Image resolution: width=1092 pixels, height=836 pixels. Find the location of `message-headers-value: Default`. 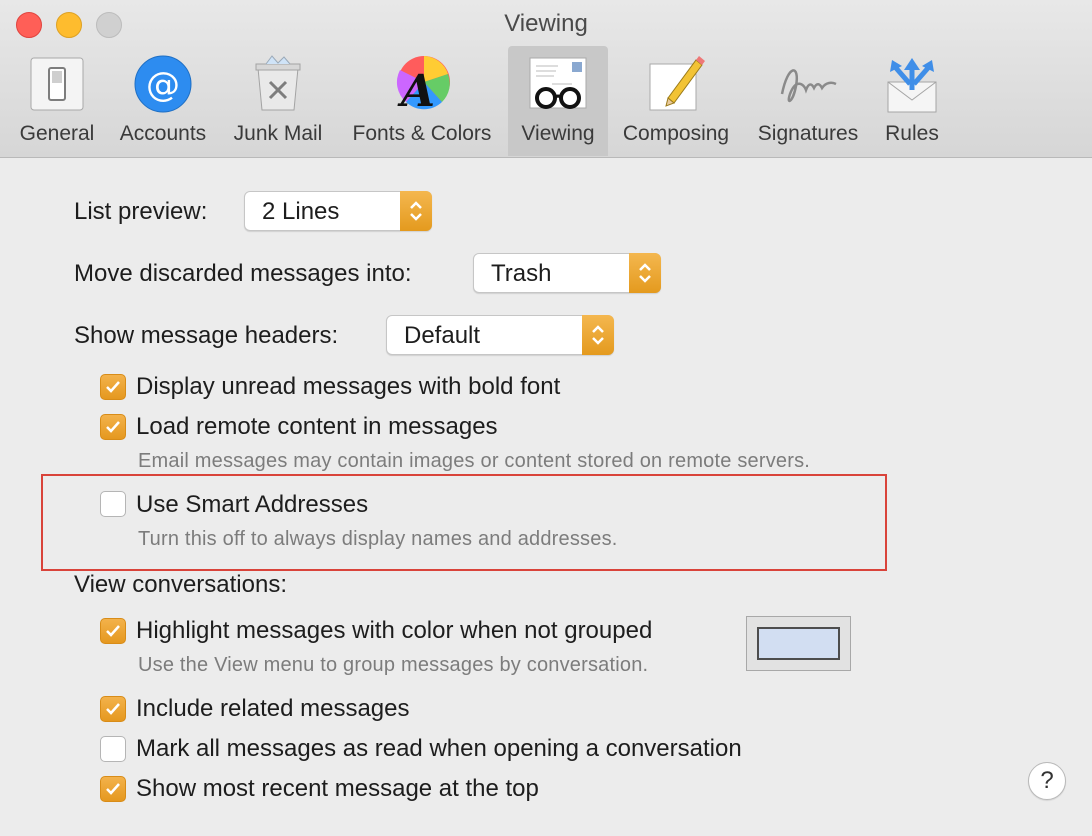

message-headers-value: Default is located at coordinates (442, 335).